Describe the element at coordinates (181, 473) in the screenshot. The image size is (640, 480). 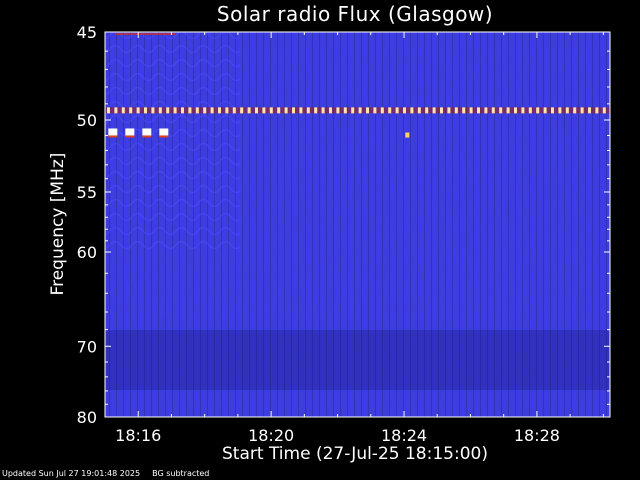
I see `background-note: BG subtracted` at that location.